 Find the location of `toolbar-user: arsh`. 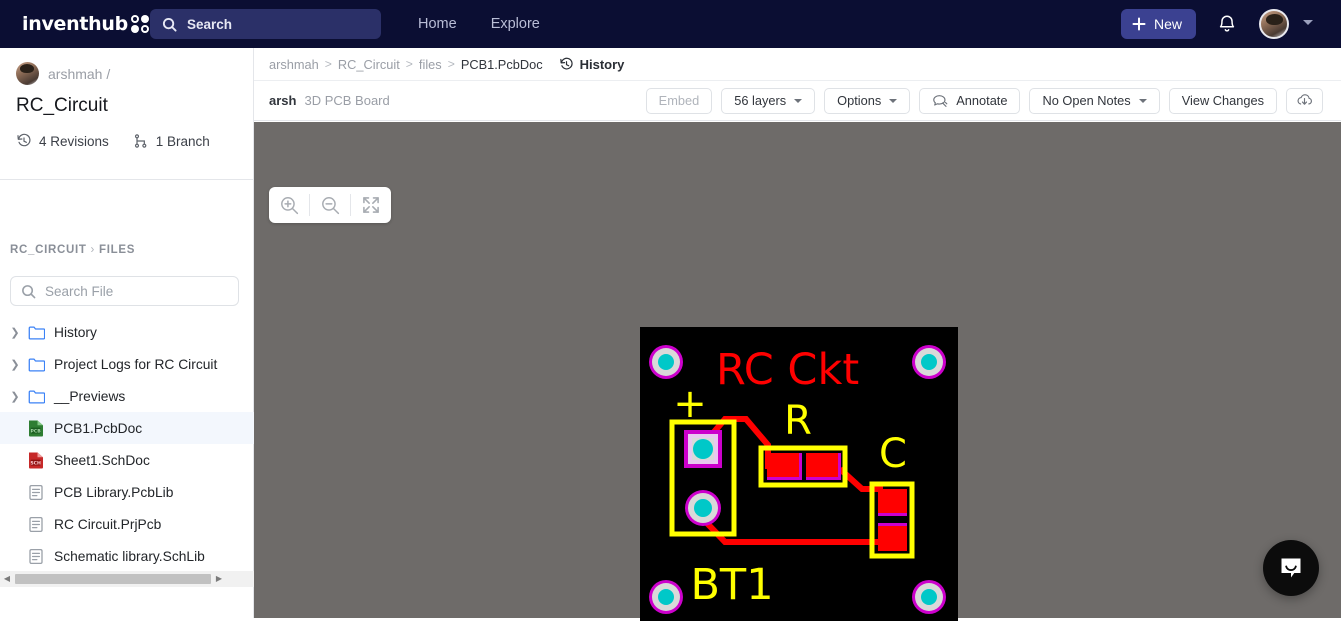

toolbar-user: arsh is located at coordinates (283, 100).